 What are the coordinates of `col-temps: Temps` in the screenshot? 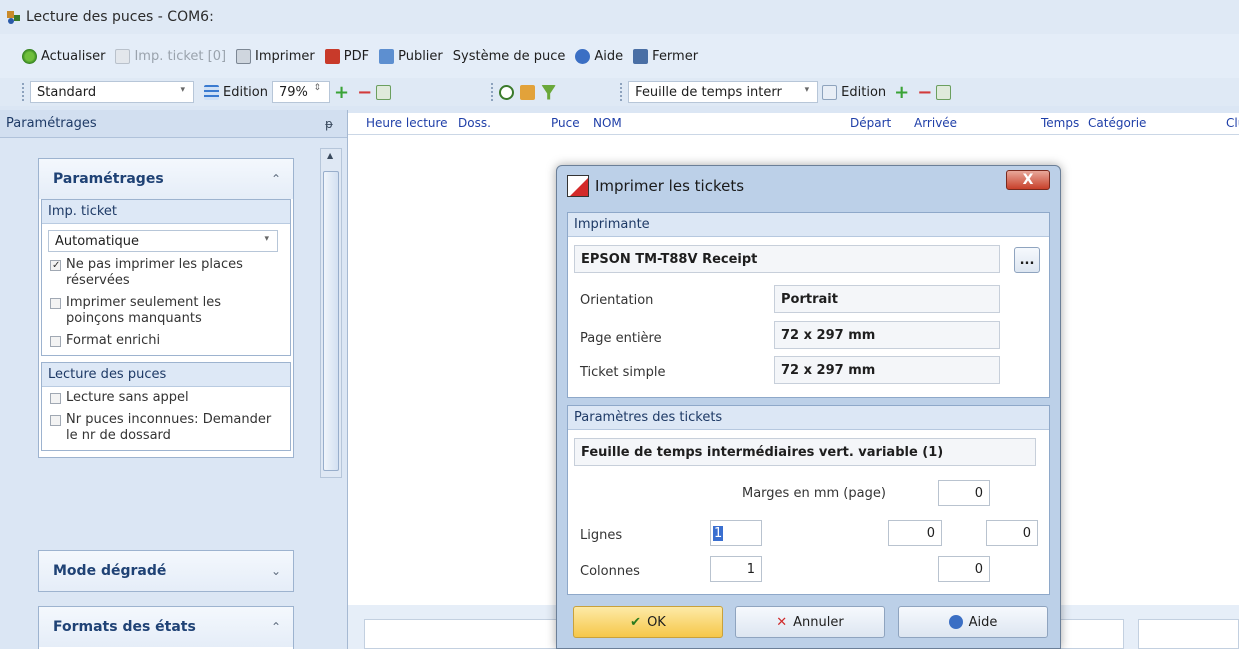 It's located at (1060, 123).